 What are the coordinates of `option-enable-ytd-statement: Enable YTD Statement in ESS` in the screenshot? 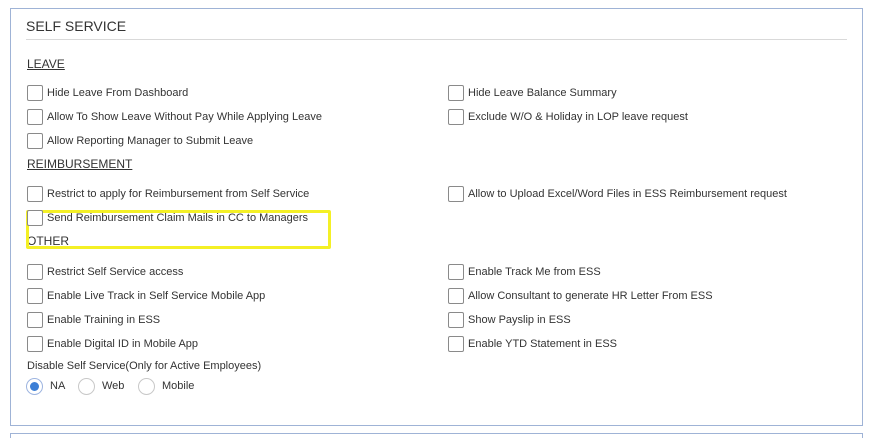 It's located at (532, 344).